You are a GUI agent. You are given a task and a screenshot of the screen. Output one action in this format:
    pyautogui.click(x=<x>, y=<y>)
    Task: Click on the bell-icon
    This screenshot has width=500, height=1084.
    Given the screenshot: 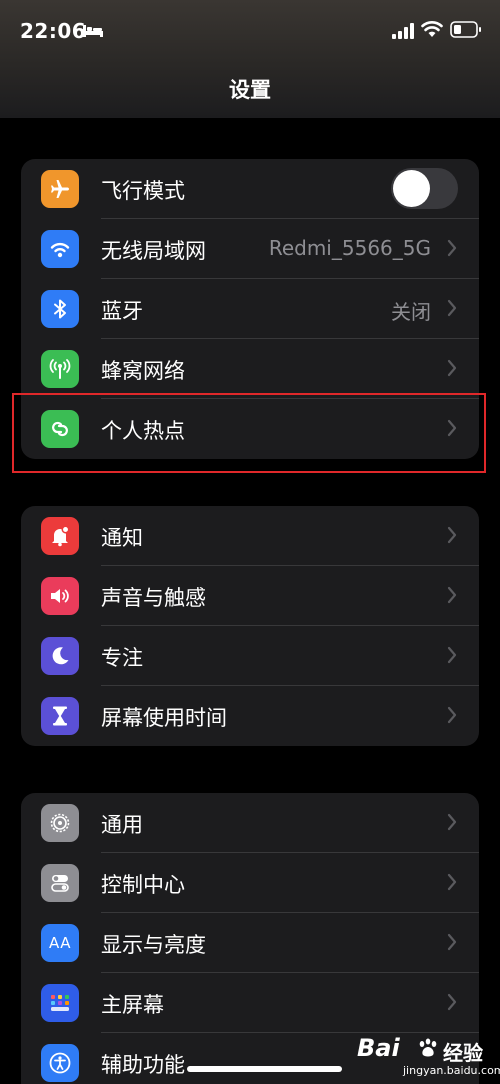 What is the action you would take?
    pyautogui.click(x=60, y=536)
    